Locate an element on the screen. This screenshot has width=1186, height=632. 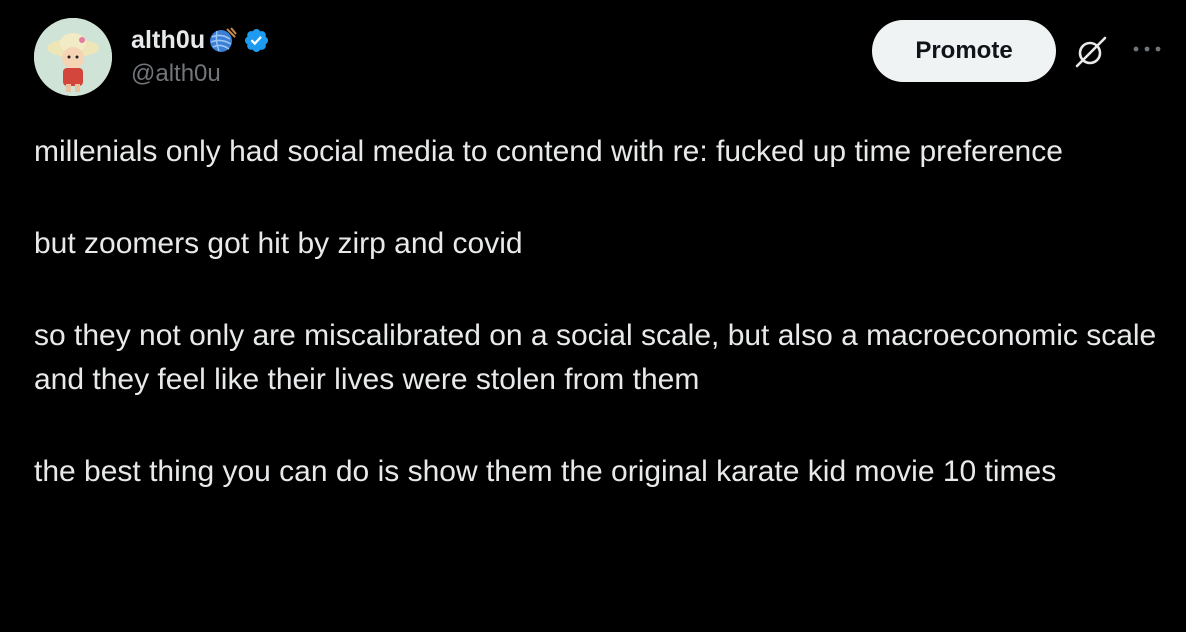
author-display-name: alth0u is located at coordinates (168, 40).